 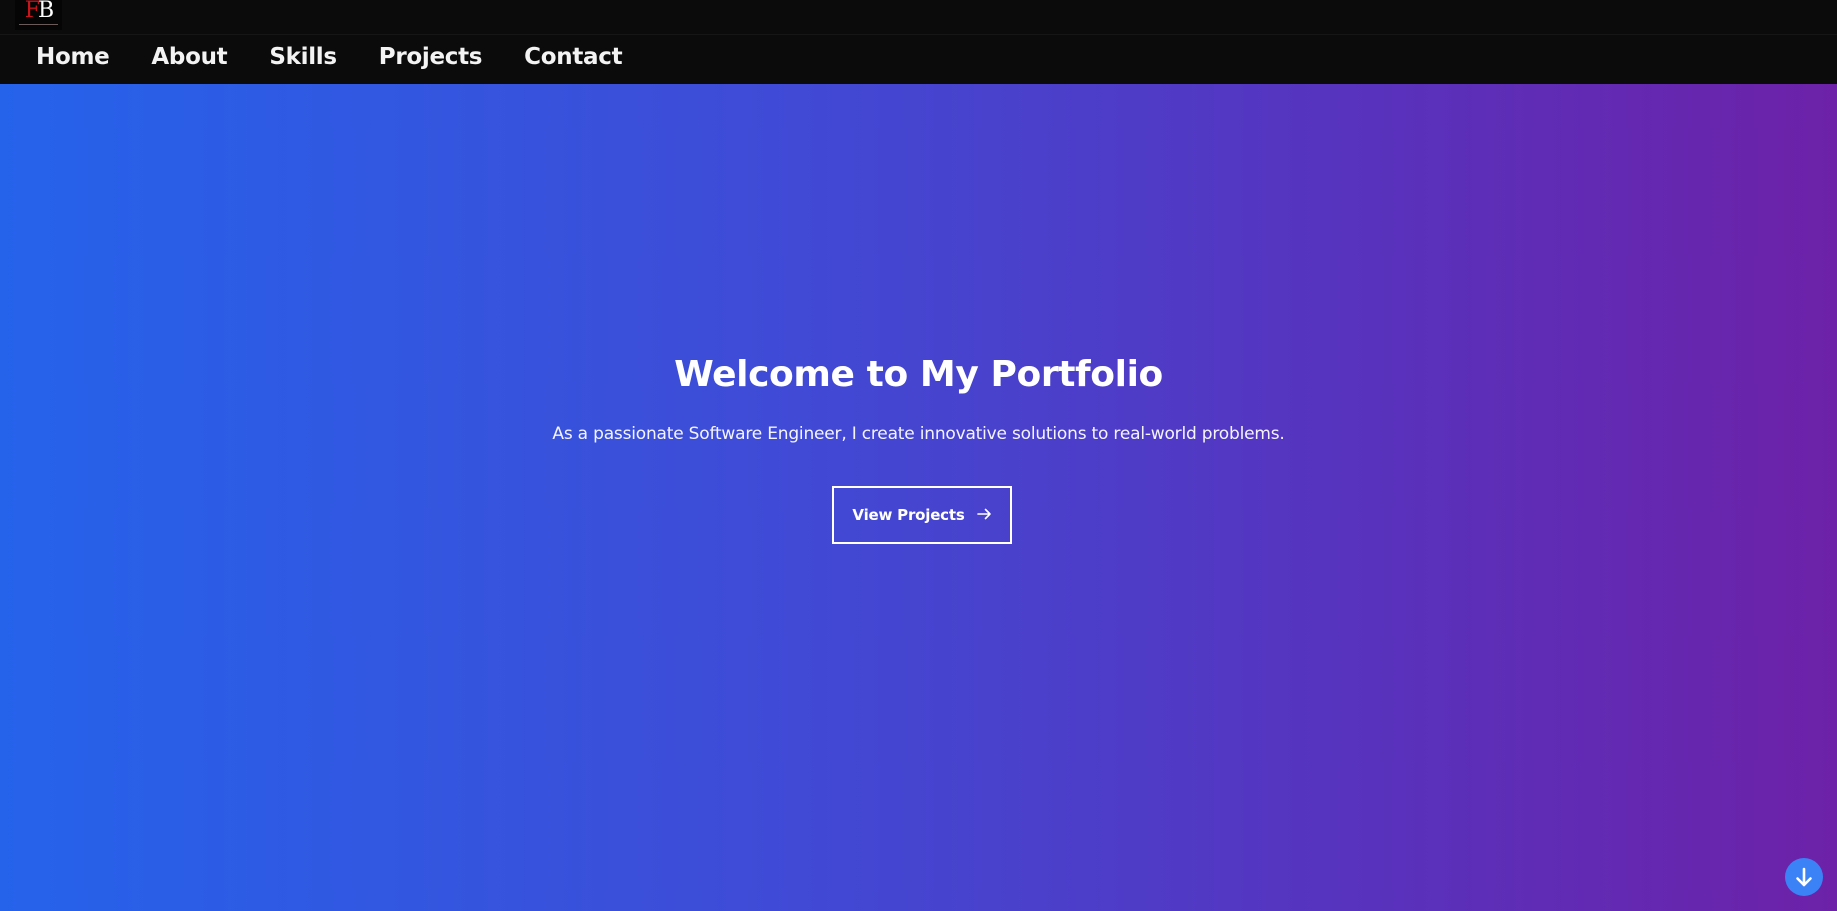 I want to click on nav-divider, so click(x=918, y=34).